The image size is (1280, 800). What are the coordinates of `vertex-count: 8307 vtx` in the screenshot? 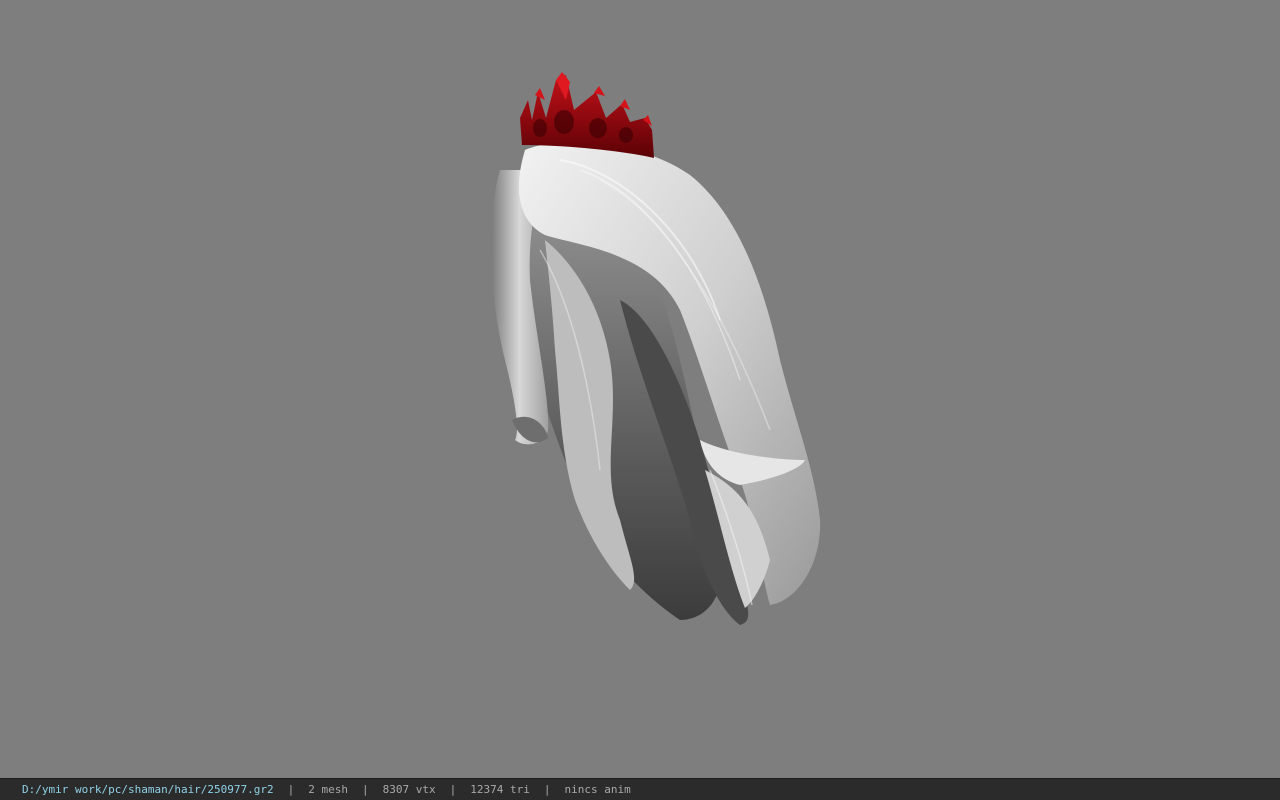 It's located at (409, 789).